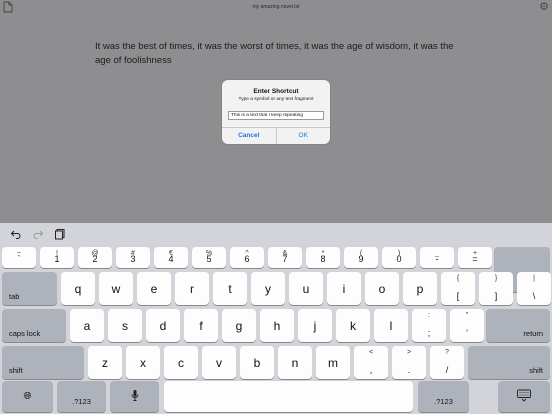  What do you see at coordinates (276, 99) in the screenshot?
I see `dialog-subtitle: Type a symbol or any text fragment` at bounding box center [276, 99].